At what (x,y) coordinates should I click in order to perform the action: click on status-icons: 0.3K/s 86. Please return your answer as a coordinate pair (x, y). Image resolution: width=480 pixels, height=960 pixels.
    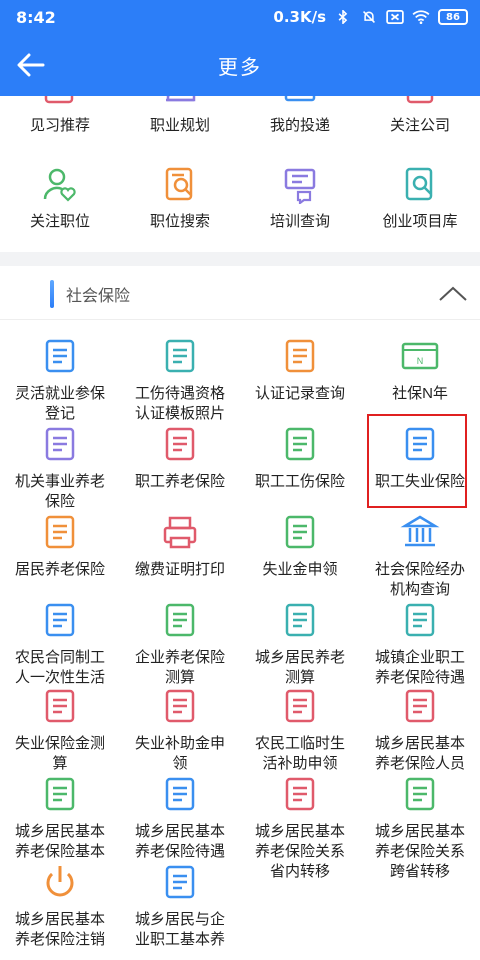
    Looking at the image, I should click on (370, 17).